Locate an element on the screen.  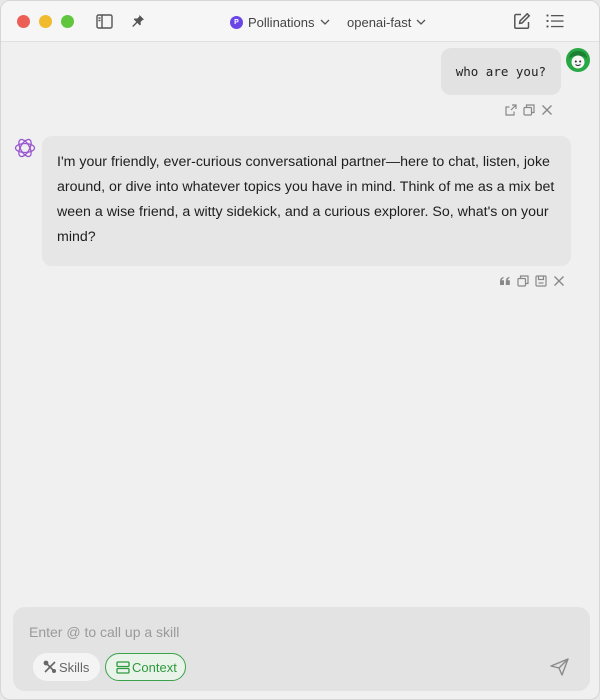
skills-button: Skills is located at coordinates (66, 667).